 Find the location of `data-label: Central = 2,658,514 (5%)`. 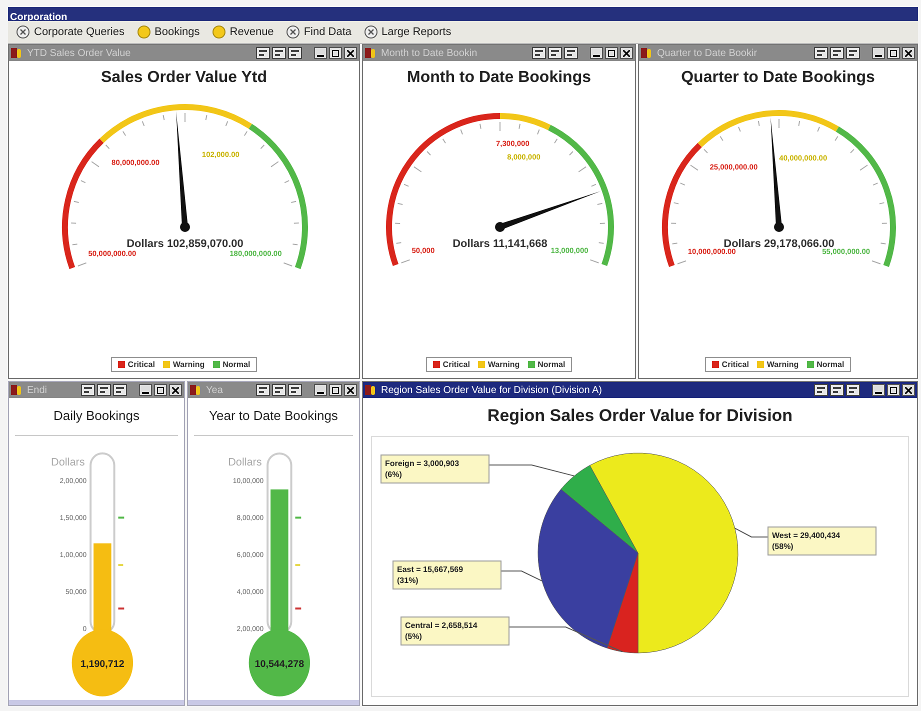

data-label: Central = 2,658,514 (5%) is located at coordinates (455, 631).